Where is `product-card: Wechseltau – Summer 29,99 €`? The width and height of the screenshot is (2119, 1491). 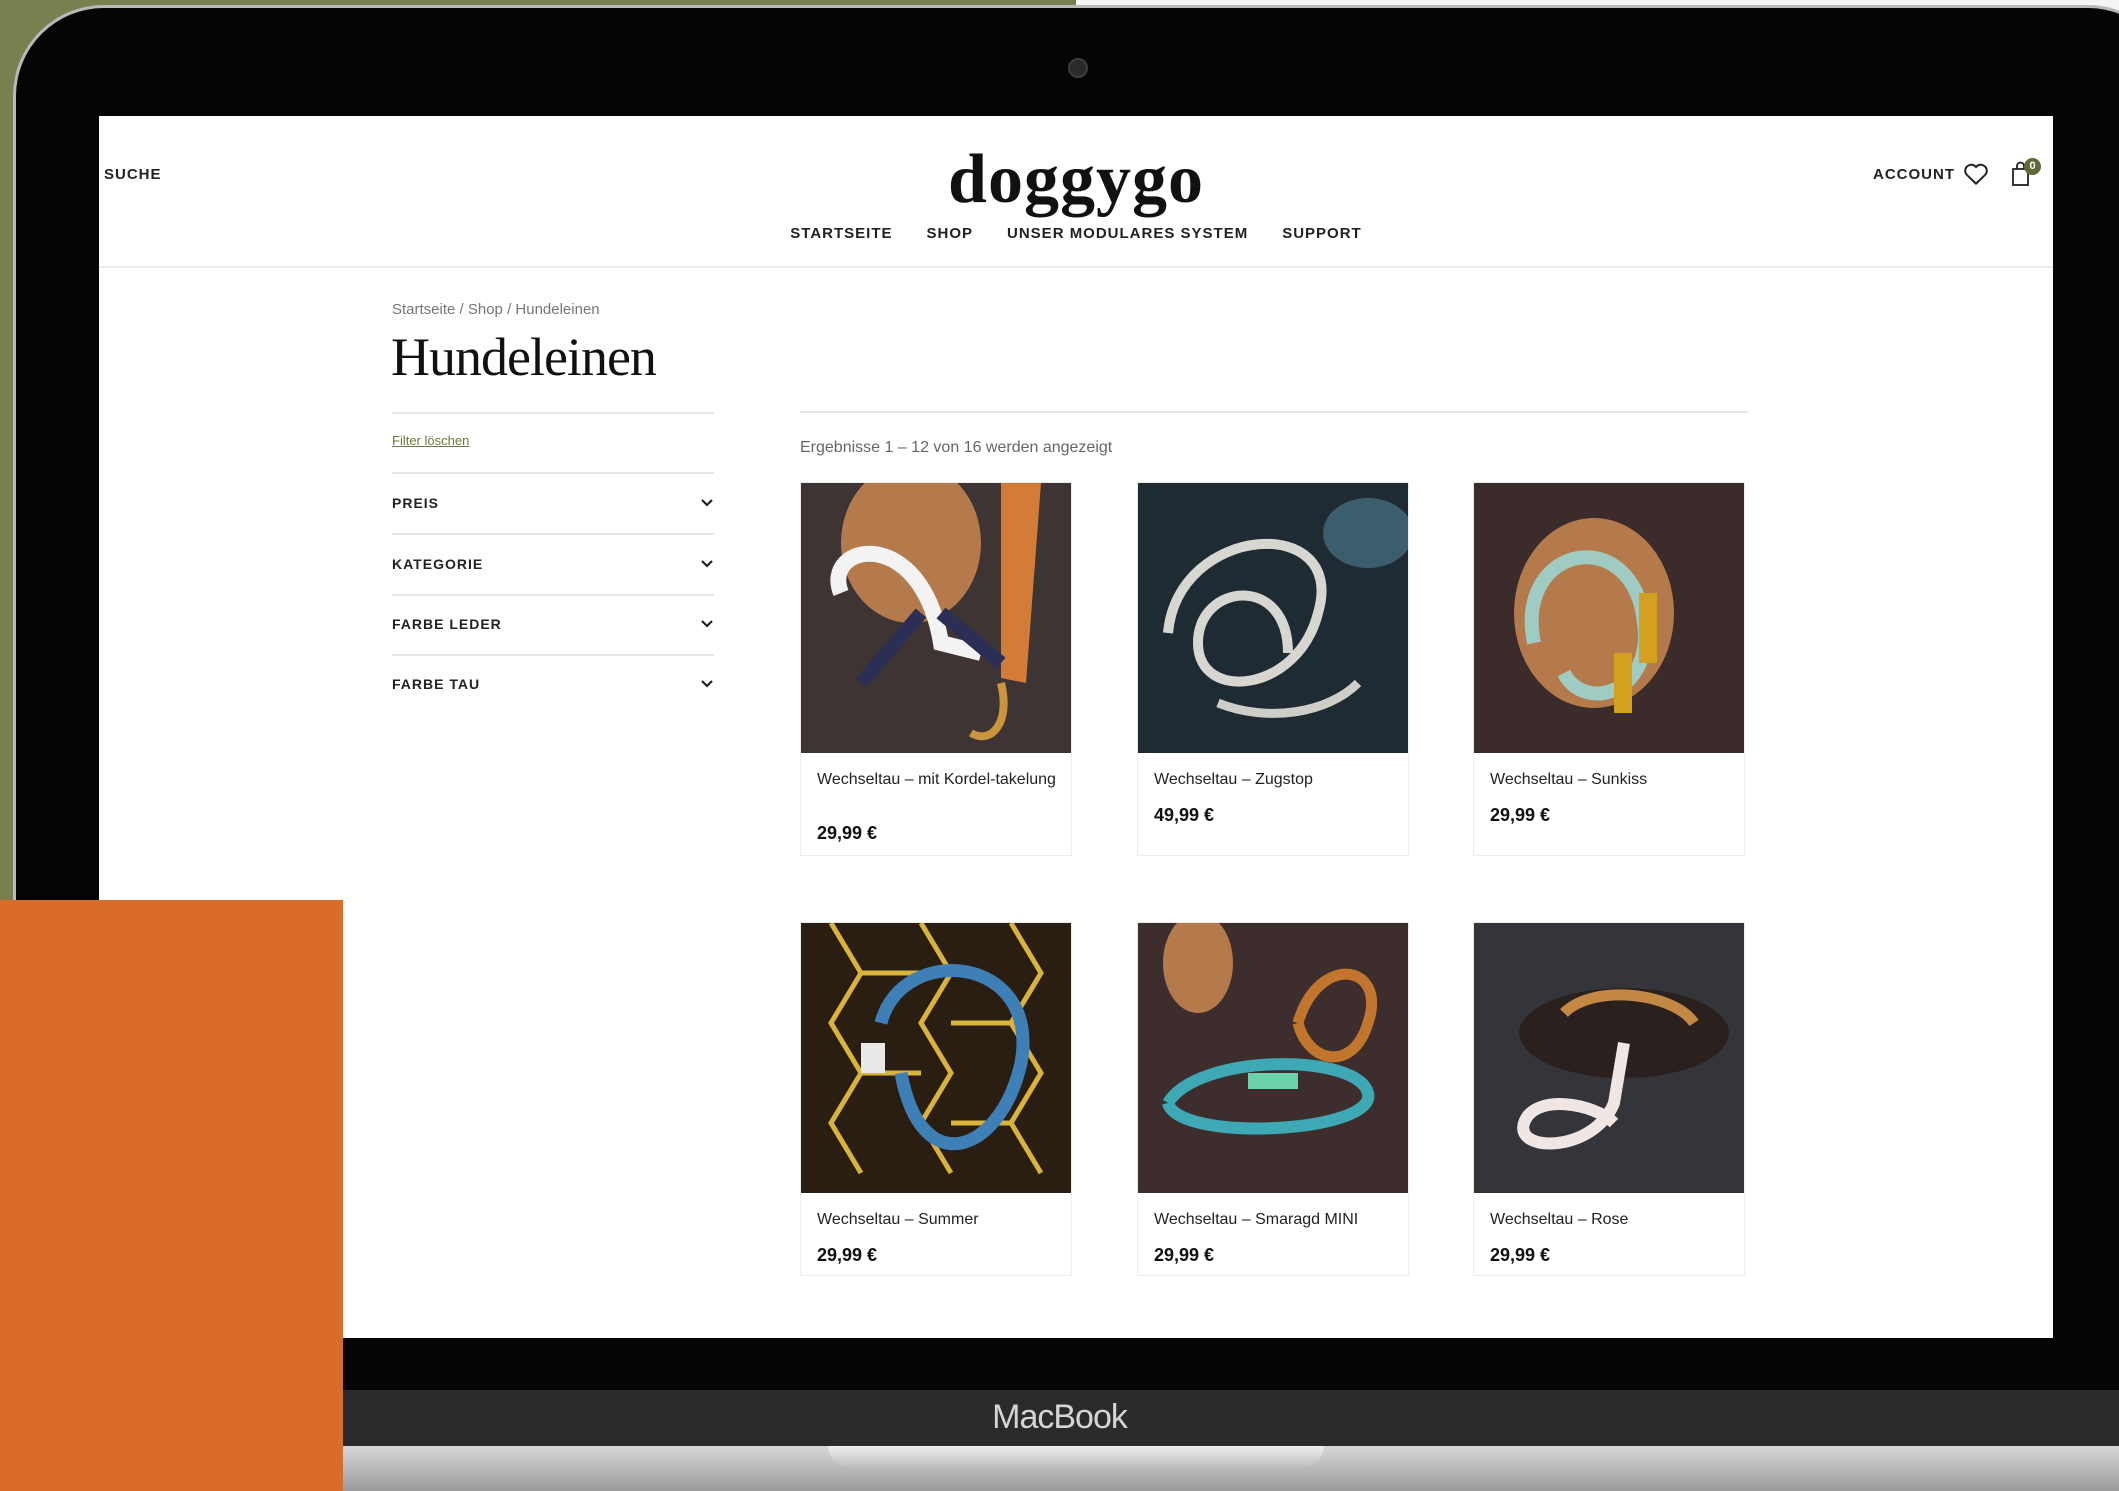 product-card: Wechseltau – Summer 29,99 € is located at coordinates (936, 1099).